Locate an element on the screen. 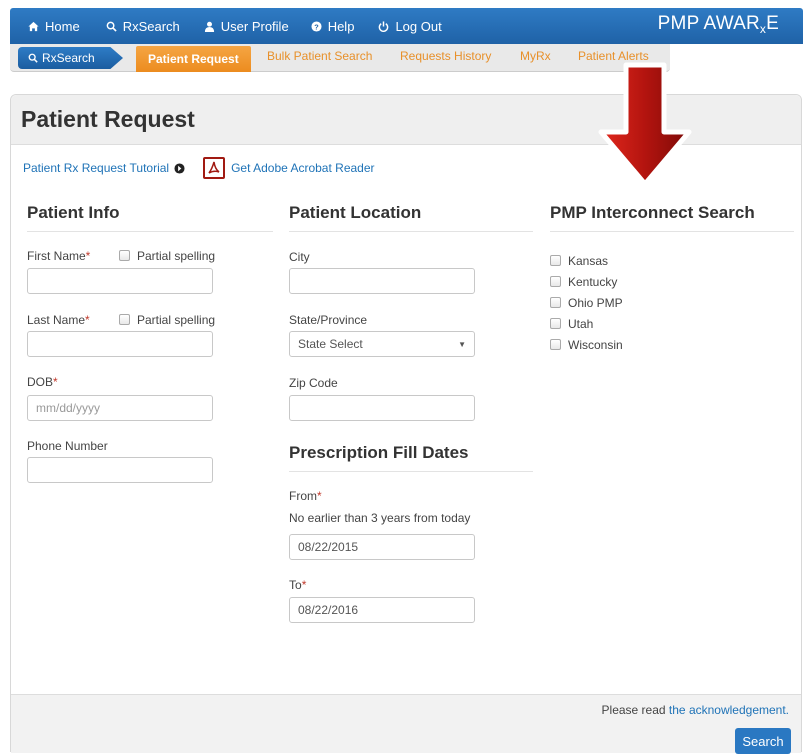 The height and width of the screenshot is (754, 804). state-select-value: State Select is located at coordinates (330, 344).